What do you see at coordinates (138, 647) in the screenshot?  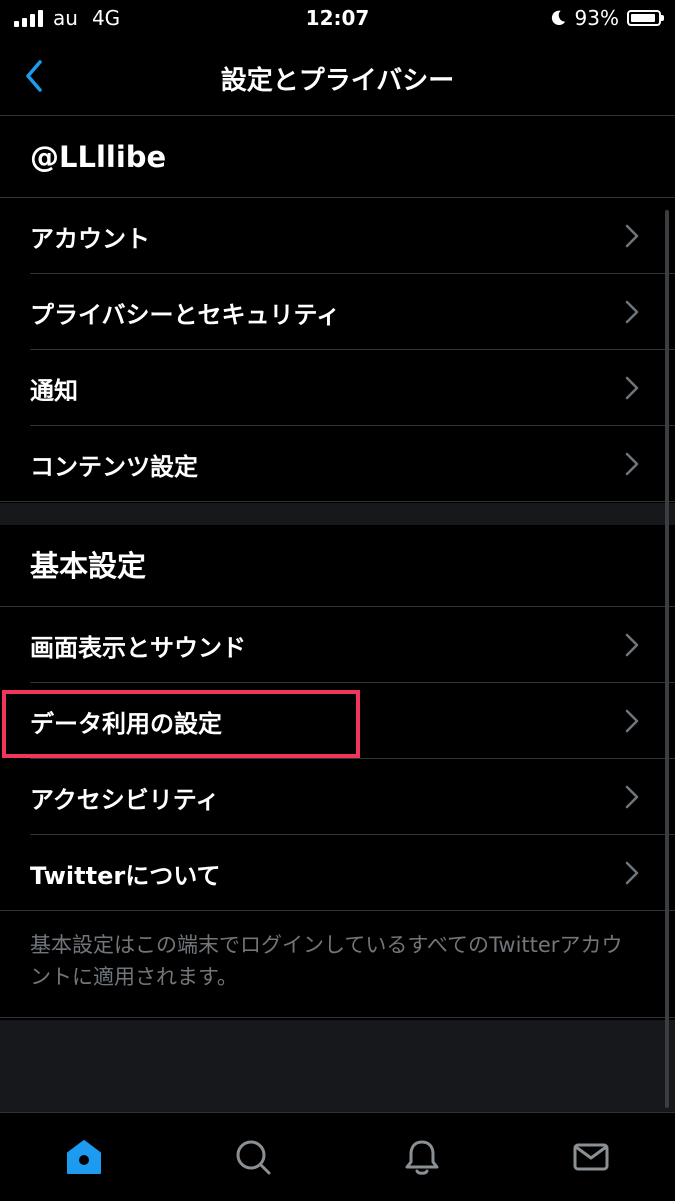 I see `settings-item-label: 画面表示とサウンド` at bounding box center [138, 647].